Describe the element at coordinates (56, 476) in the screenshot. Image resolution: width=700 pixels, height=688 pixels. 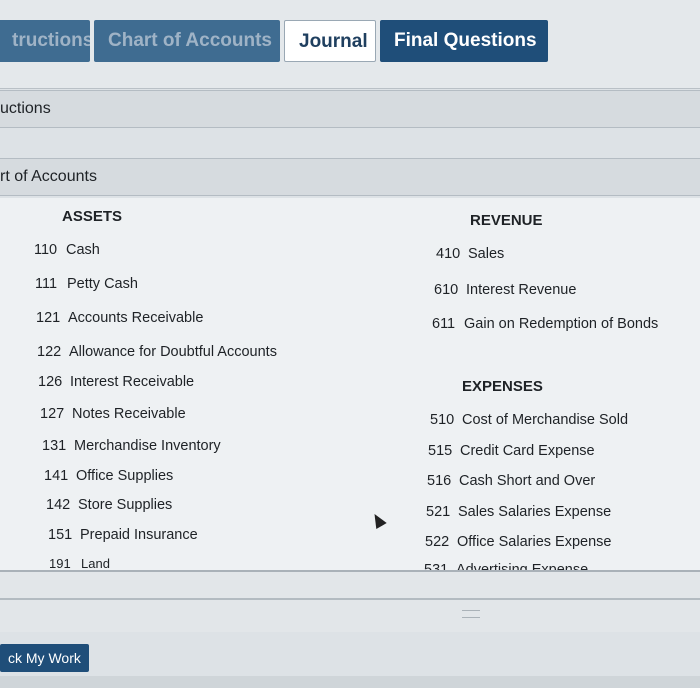
I see `account-number: 141` at that location.